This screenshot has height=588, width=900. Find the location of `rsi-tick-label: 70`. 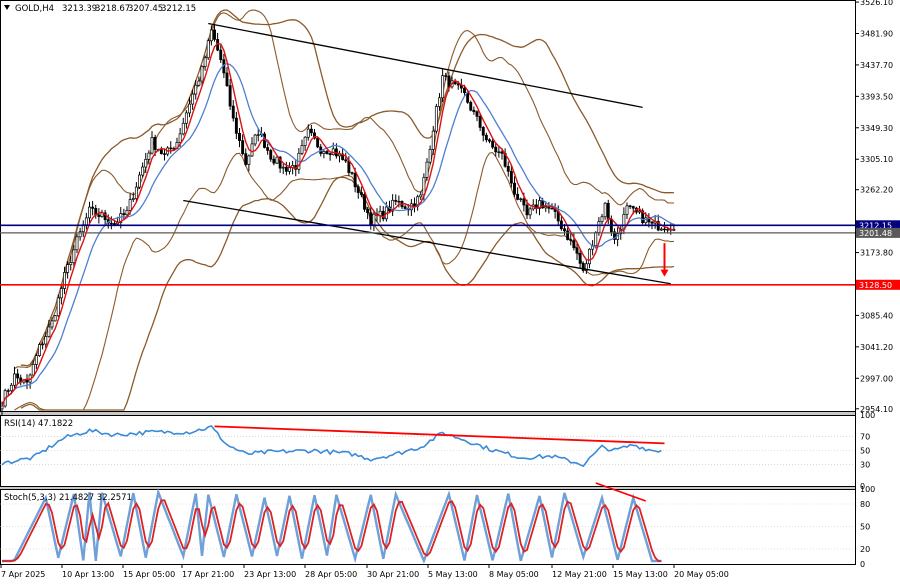

rsi-tick-label: 70 is located at coordinates (865, 436).